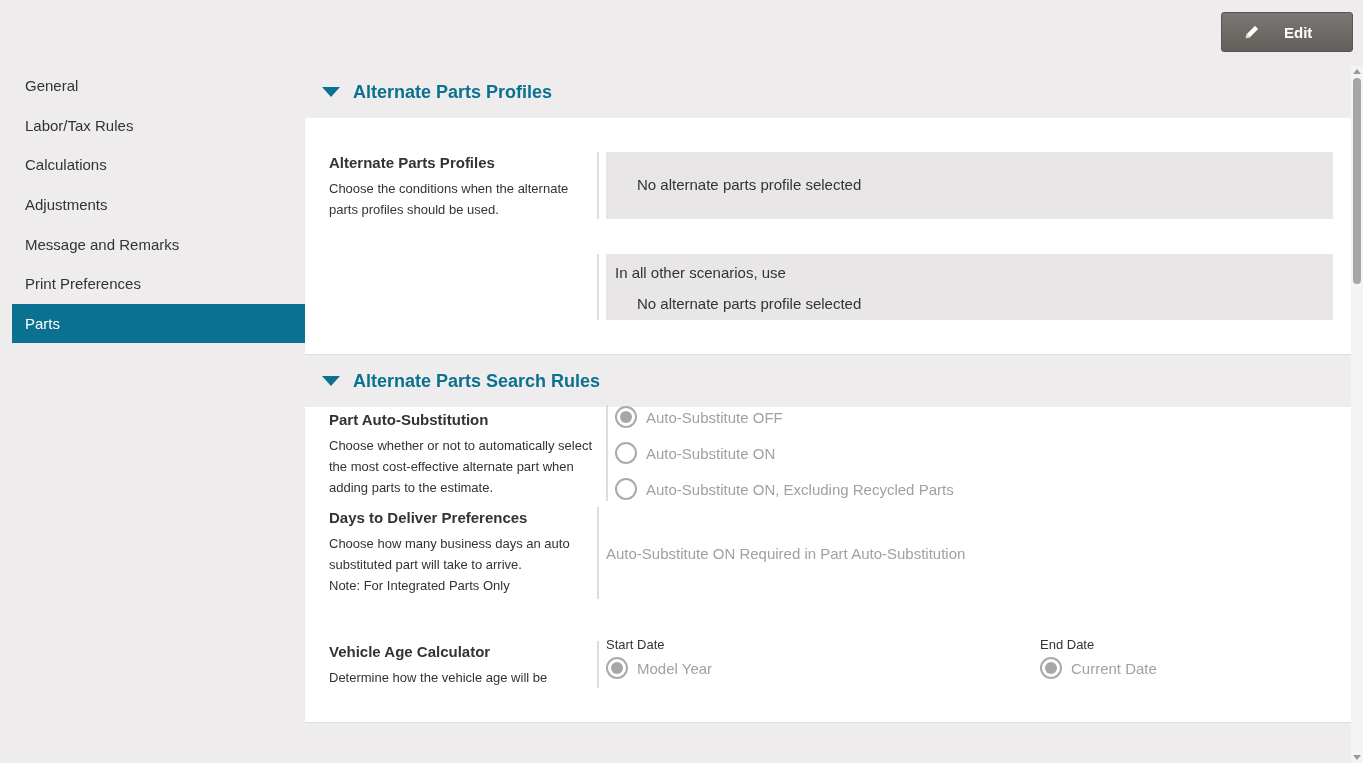 The height and width of the screenshot is (763, 1363). Describe the element at coordinates (158, 323) in the screenshot. I see `sidebar-item: Parts` at that location.